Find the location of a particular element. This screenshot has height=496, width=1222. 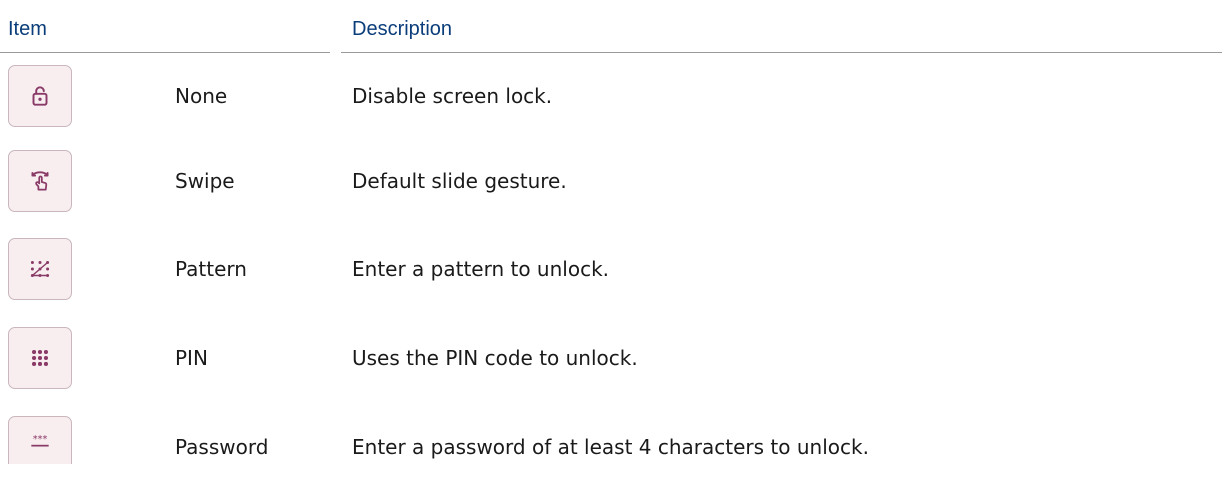

pin-keypad-icon is located at coordinates (40, 358).